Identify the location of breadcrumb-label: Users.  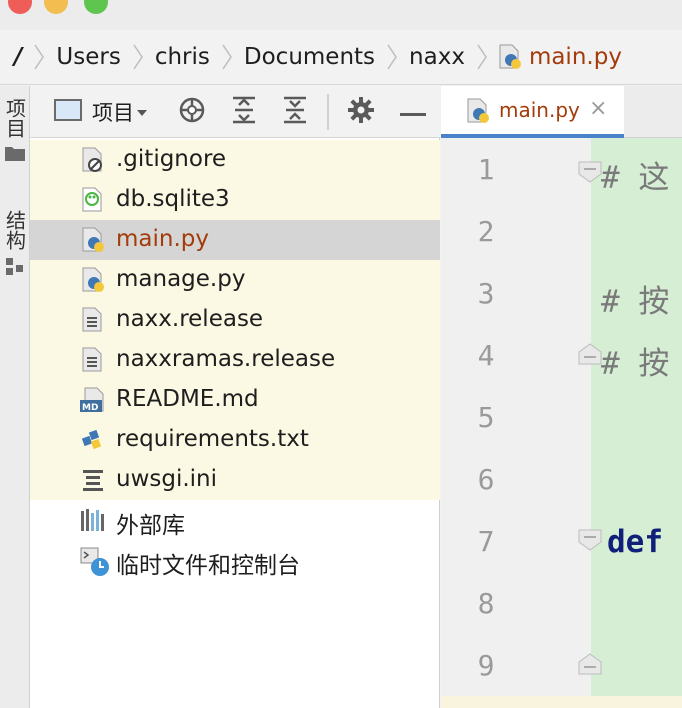
(88, 57).